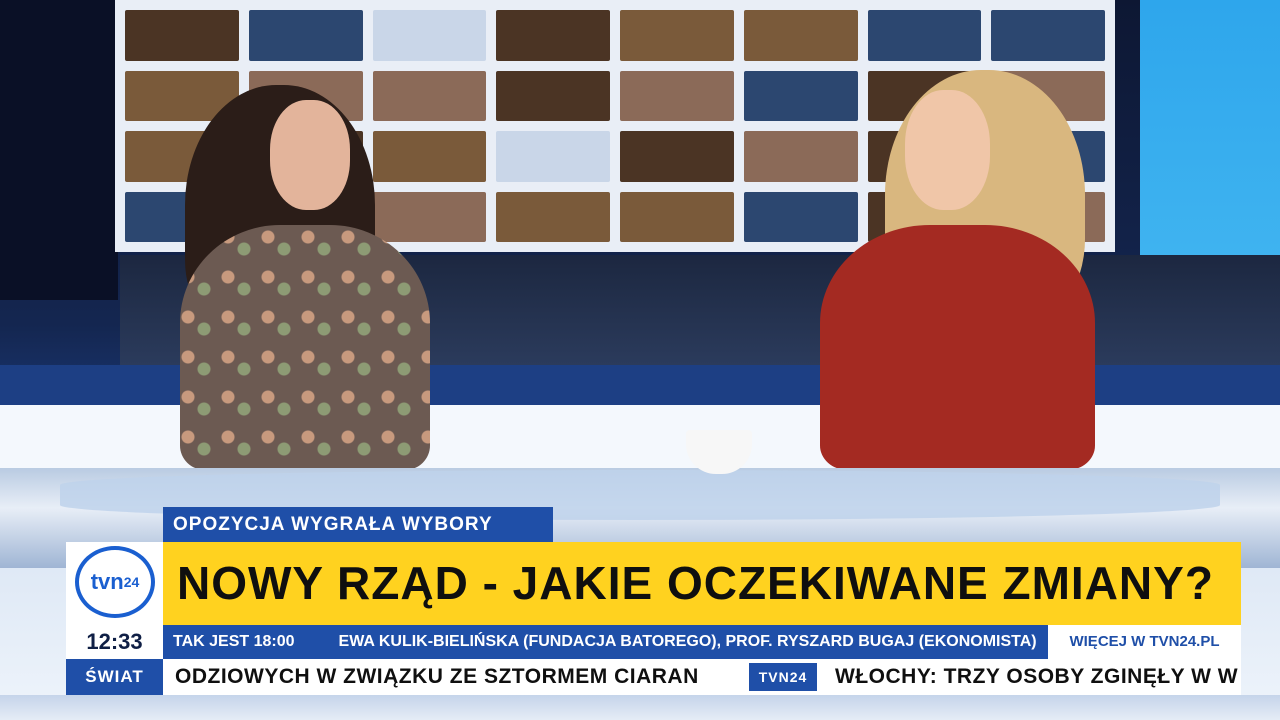 This screenshot has height=720, width=1280. I want to click on presenter-left-face, so click(310, 155).